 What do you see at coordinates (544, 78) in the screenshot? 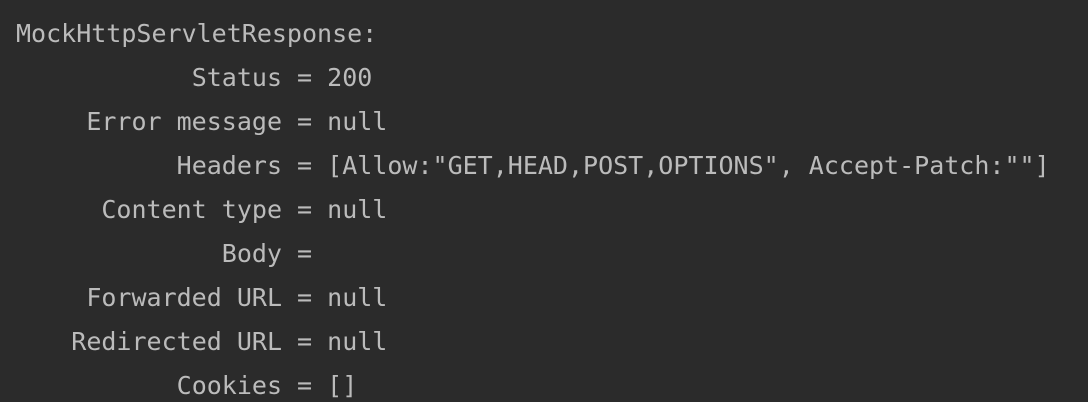
I see `status-line: Status = 200` at bounding box center [544, 78].